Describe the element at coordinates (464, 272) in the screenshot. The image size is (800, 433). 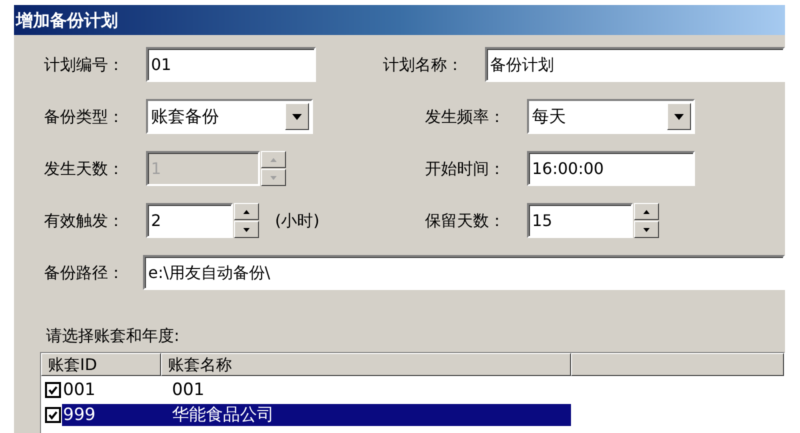
I see `input-field: e:\用友自动备份\` at that location.